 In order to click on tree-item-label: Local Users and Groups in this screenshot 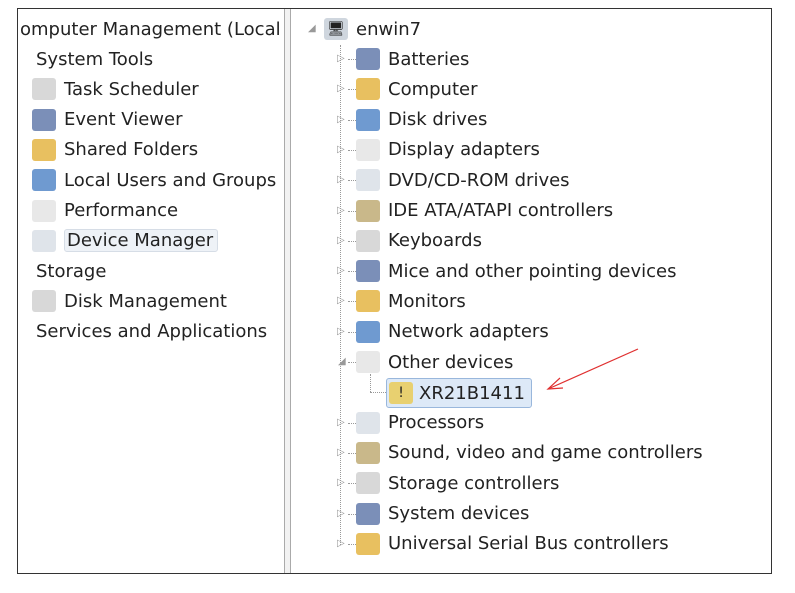, I will do `click(170, 180)`.